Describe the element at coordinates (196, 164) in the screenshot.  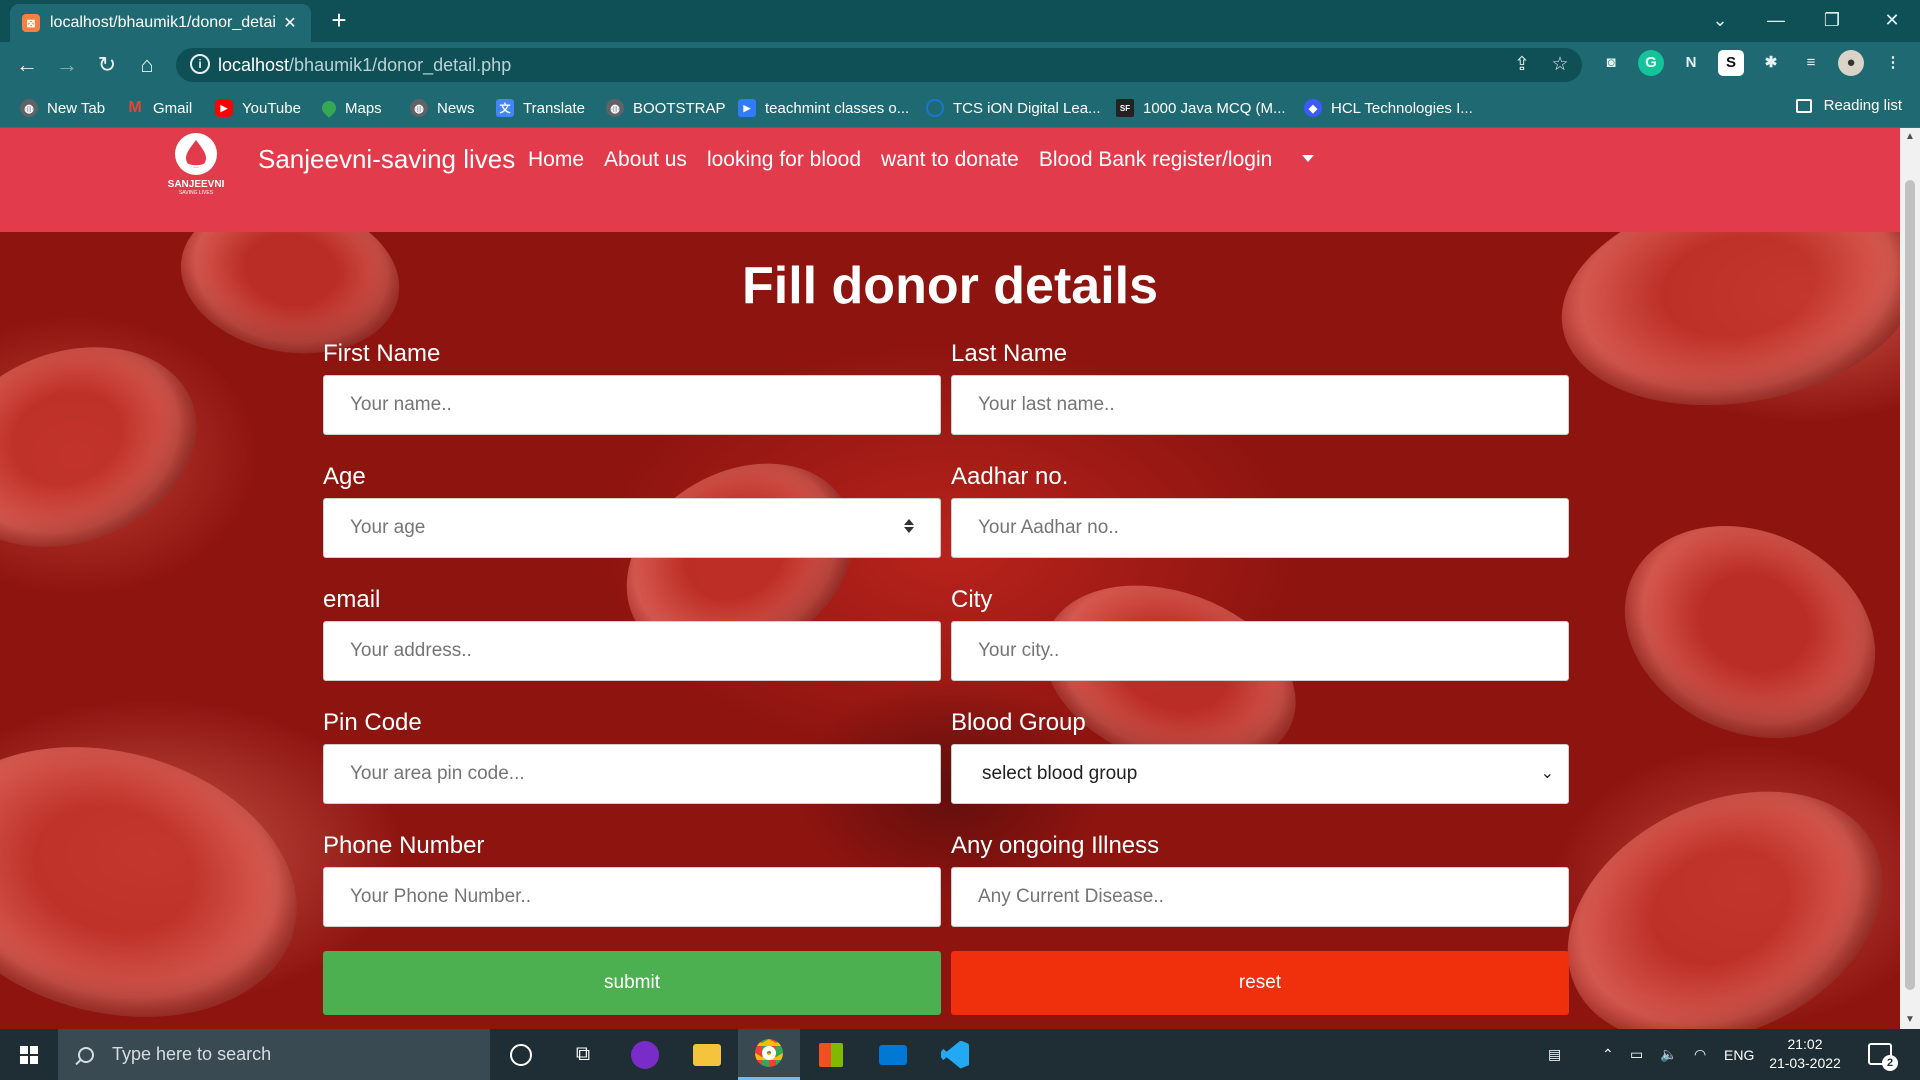
I see `sanjeevni-logo: SANJEEVNI SAVING LIVES` at that location.